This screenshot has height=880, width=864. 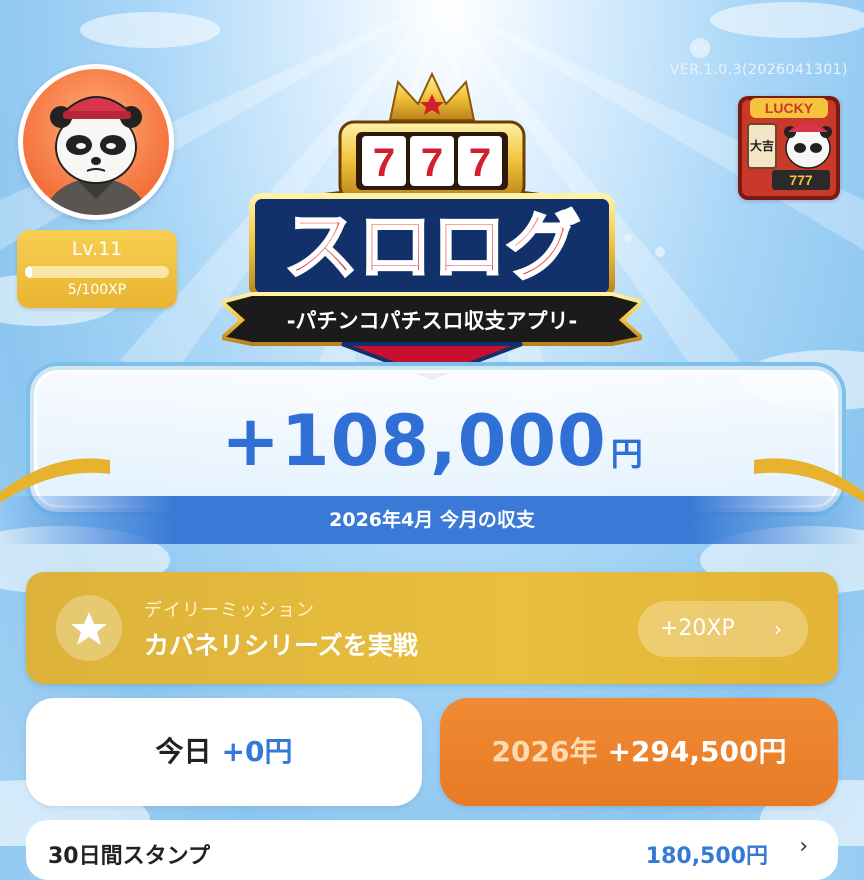 I want to click on year-balance-card: 2026年 +294,500円, so click(x=639, y=752).